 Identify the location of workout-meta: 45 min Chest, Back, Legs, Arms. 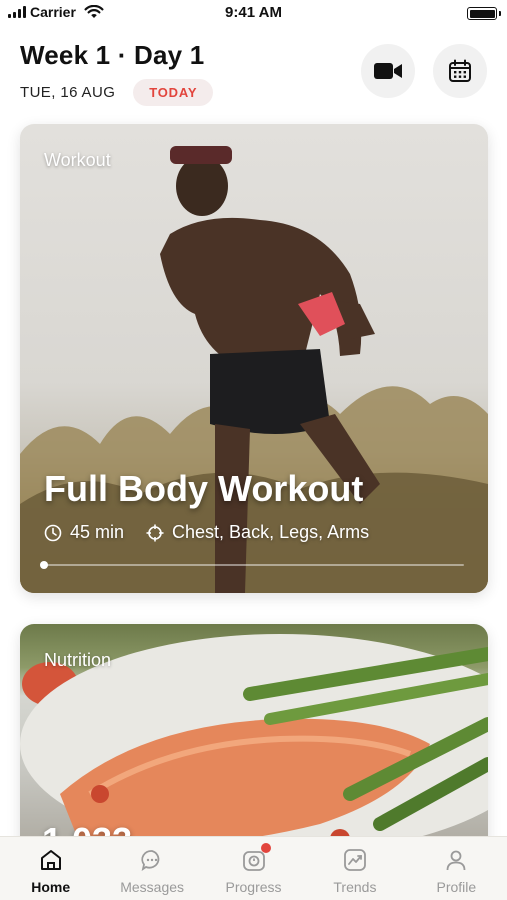
(217, 532).